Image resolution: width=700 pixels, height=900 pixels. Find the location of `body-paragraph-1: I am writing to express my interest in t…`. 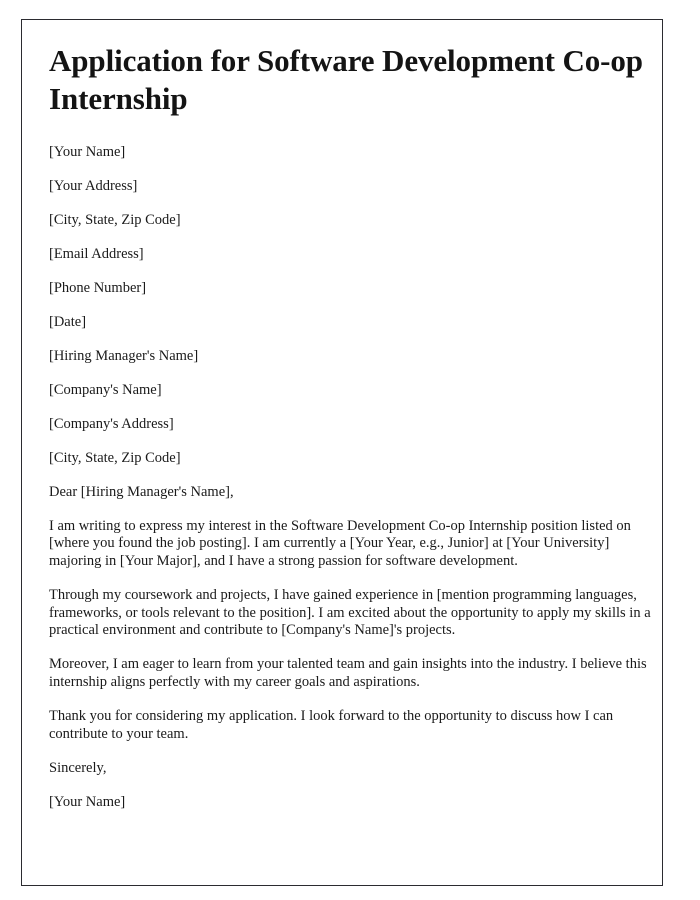

body-paragraph-1: I am writing to express my interest in t… is located at coordinates (340, 543).